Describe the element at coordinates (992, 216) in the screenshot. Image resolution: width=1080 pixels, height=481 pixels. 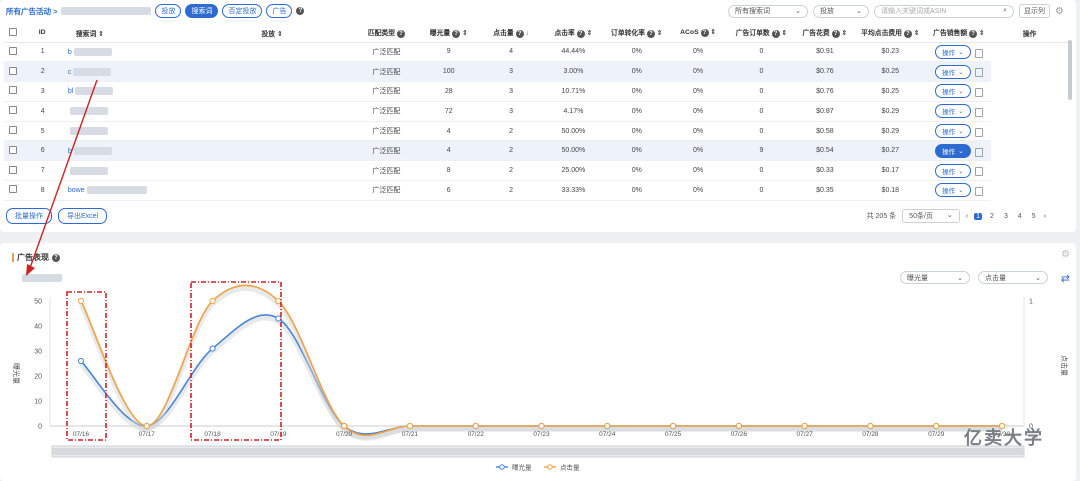
I see `page-2: 2` at that location.